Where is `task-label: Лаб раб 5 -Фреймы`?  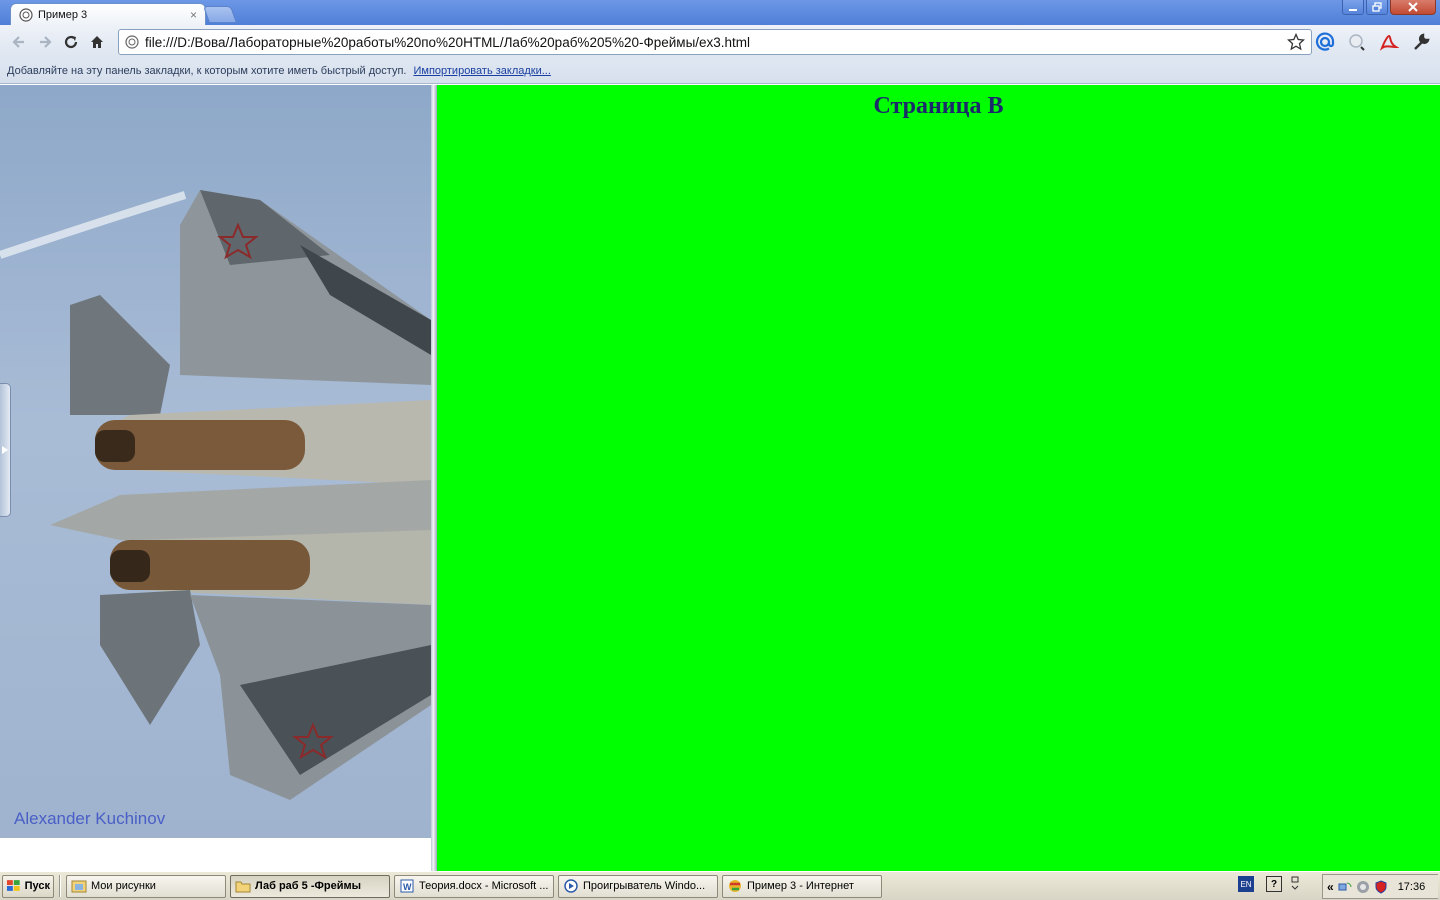
task-label: Лаб раб 5 -Фреймы is located at coordinates (308, 886).